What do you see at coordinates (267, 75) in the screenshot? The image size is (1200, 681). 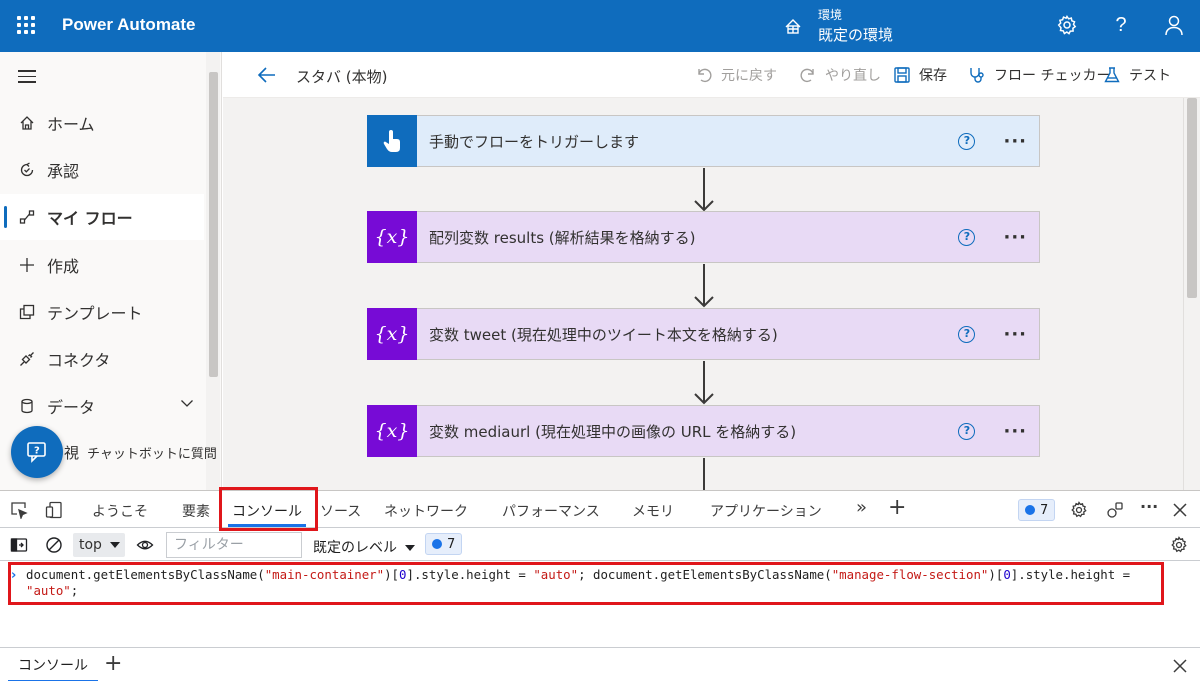 I see `back-arrow-icon` at bounding box center [267, 75].